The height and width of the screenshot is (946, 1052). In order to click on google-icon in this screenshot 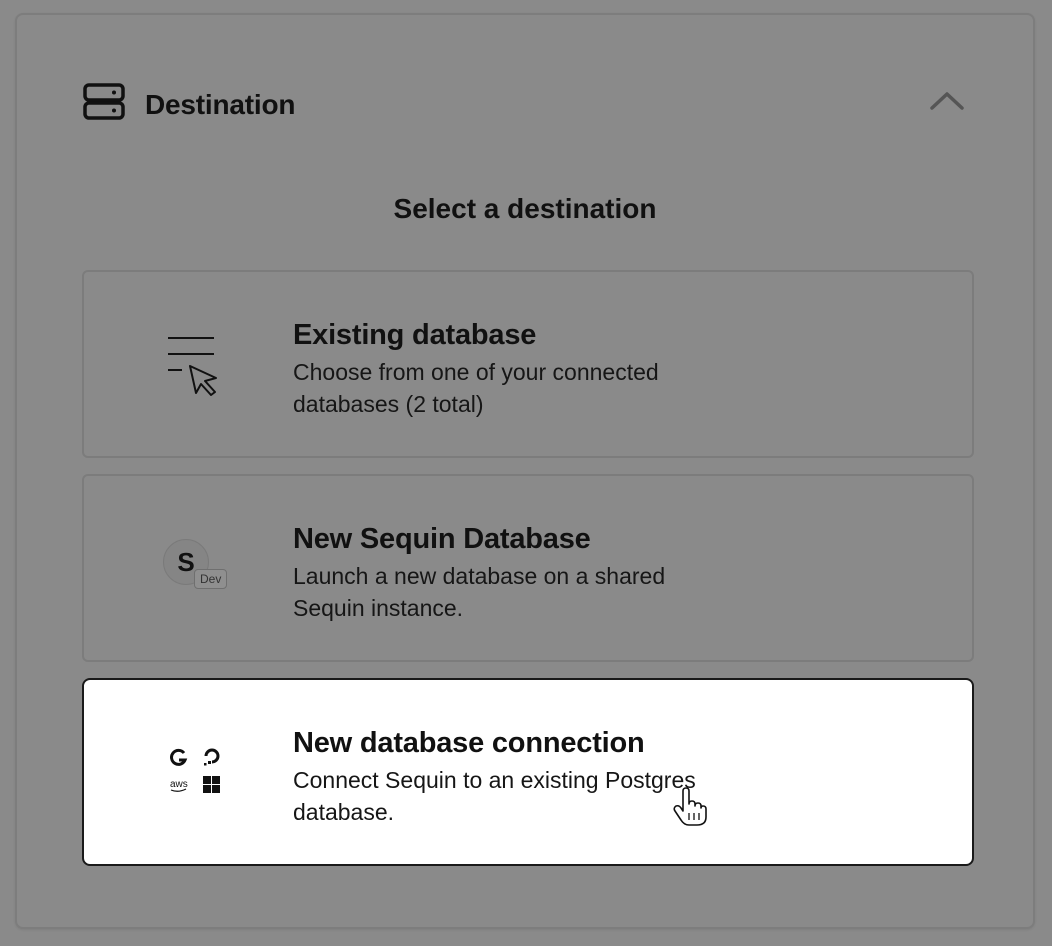, I will do `click(179, 757)`.